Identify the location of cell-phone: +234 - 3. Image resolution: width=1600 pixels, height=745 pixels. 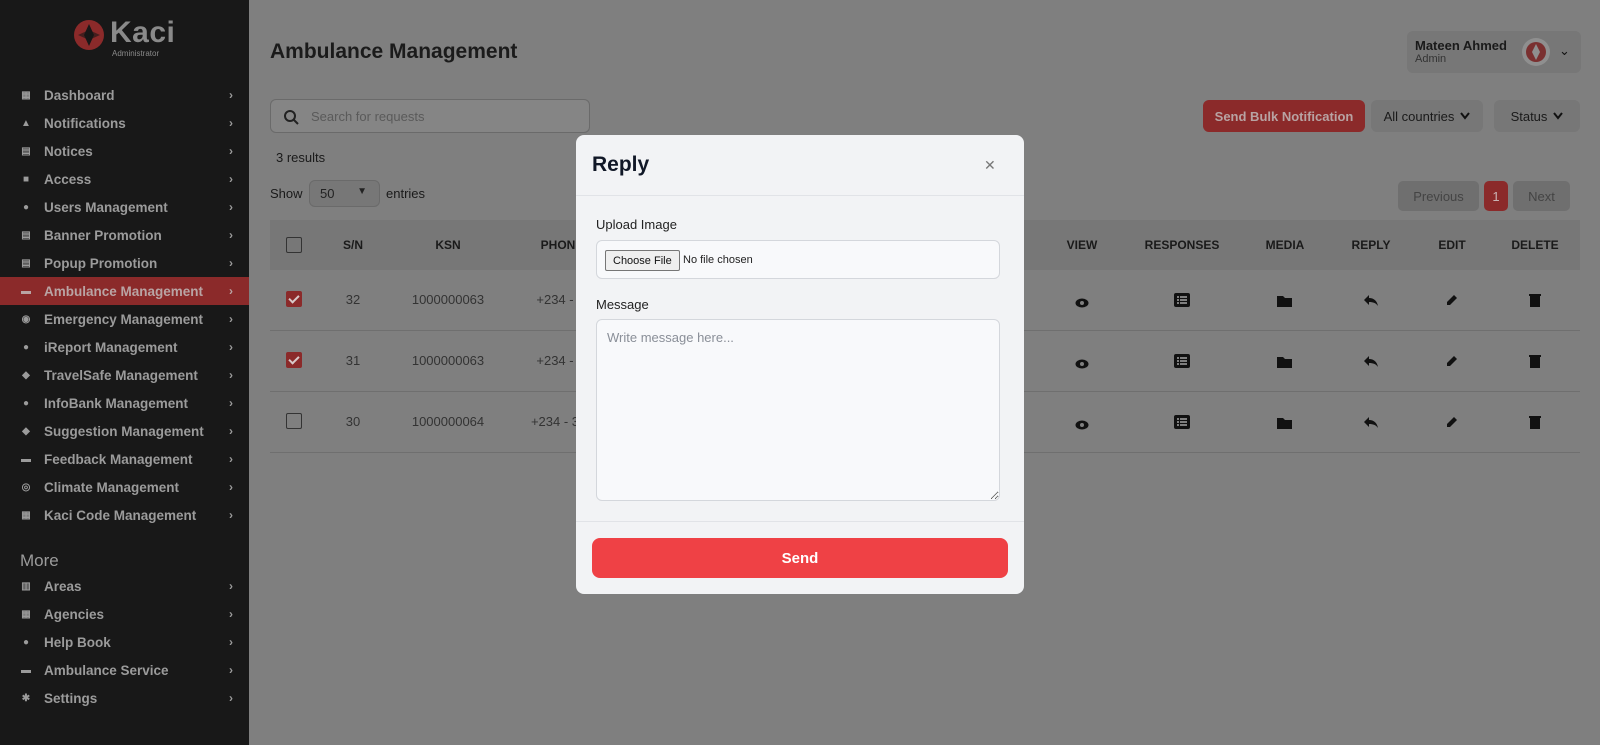
(555, 421).